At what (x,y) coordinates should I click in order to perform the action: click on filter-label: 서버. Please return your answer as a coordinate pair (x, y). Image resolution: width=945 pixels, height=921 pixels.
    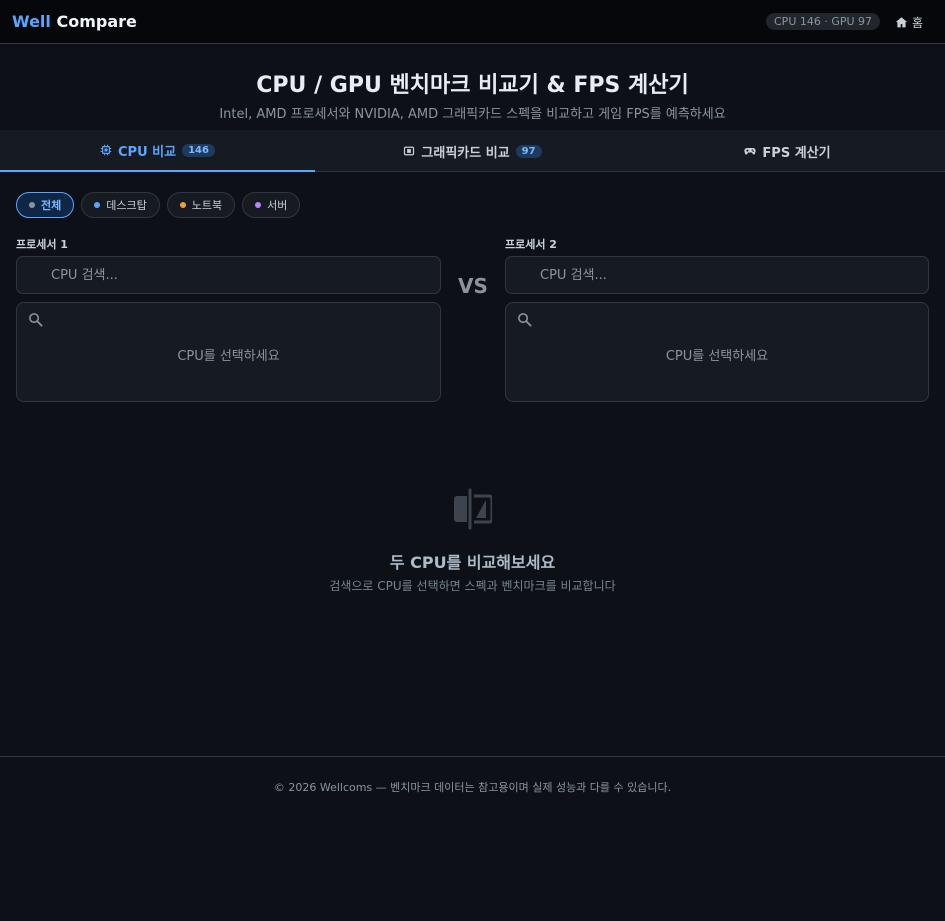
    Looking at the image, I should click on (277, 205).